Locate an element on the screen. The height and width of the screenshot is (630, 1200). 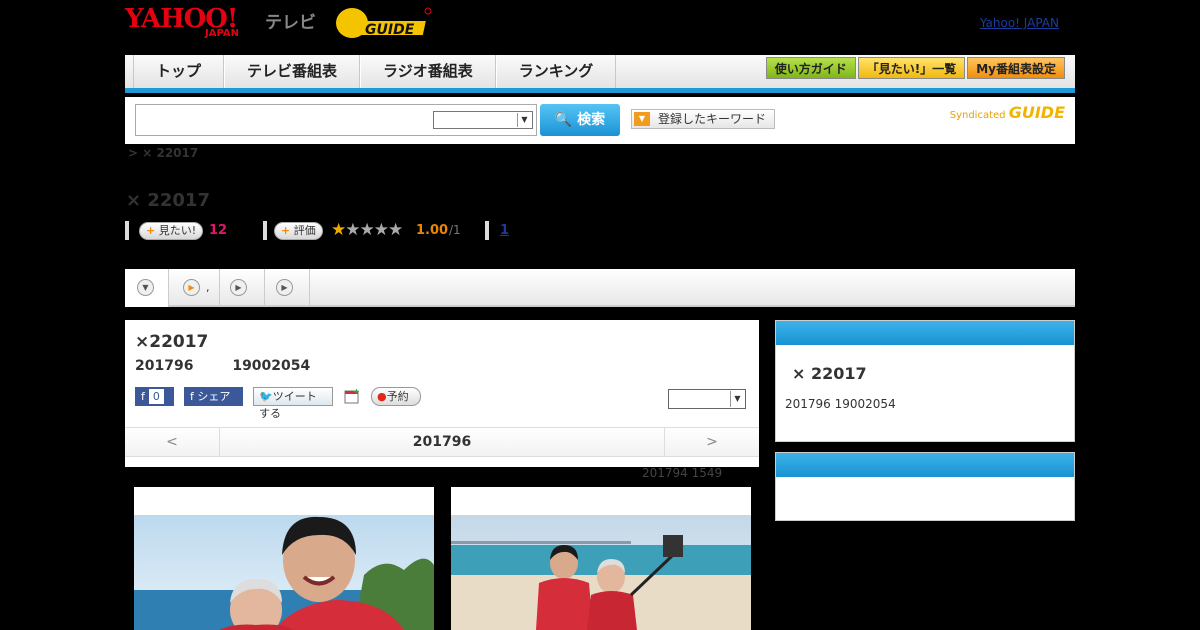
reserve-button: ●予約 is located at coordinates (396, 396).